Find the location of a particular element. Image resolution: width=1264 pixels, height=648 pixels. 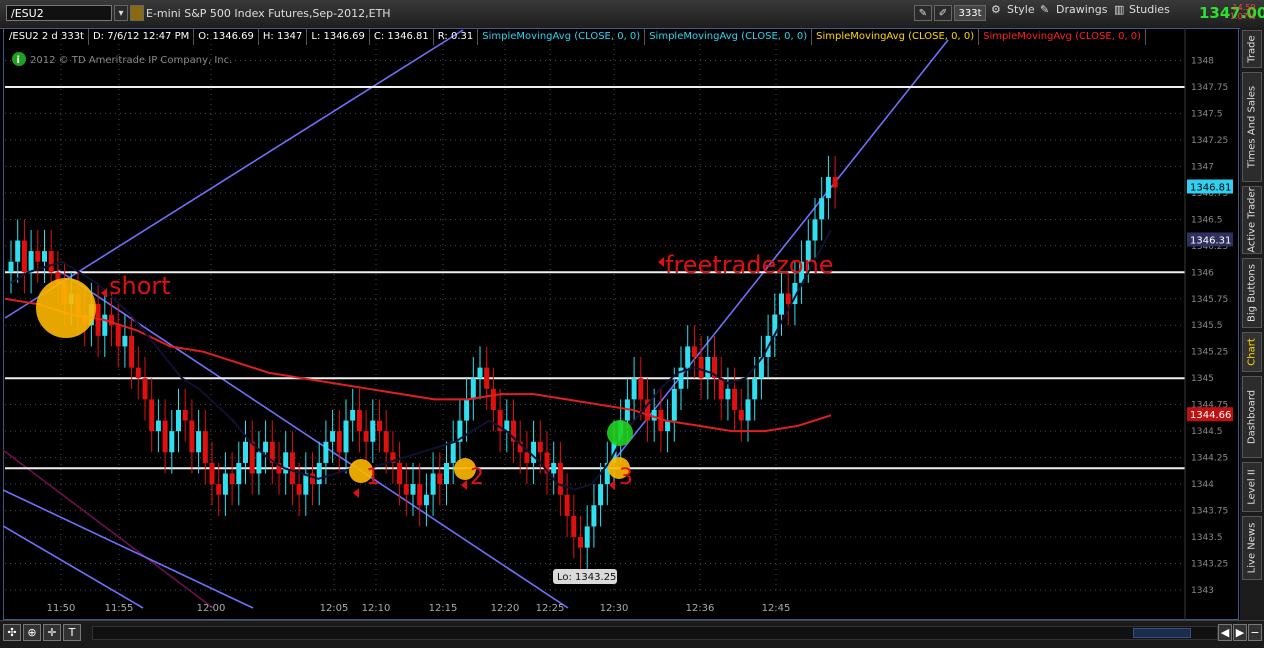

x-tick-label: 12:00 is located at coordinates (211, 608).